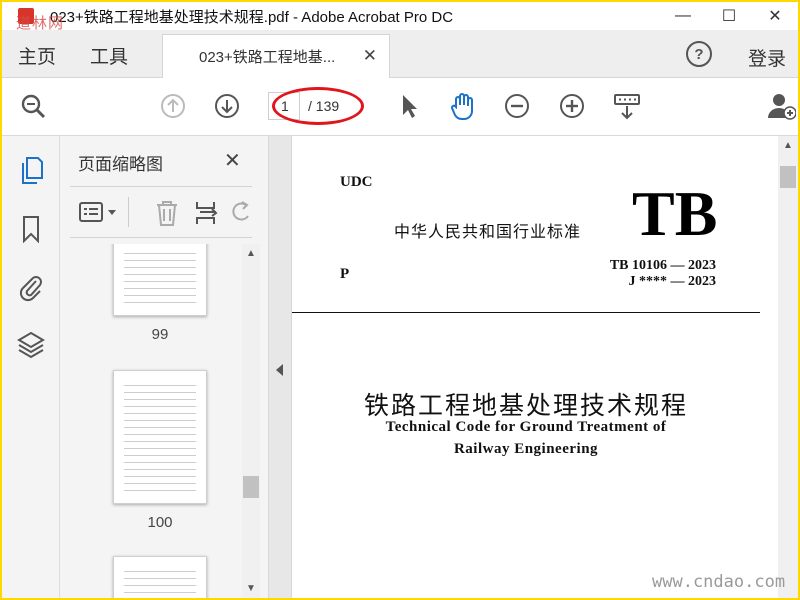  Describe the element at coordinates (232, 160) in the screenshot. I see `close-panel-icon: ✕` at that location.